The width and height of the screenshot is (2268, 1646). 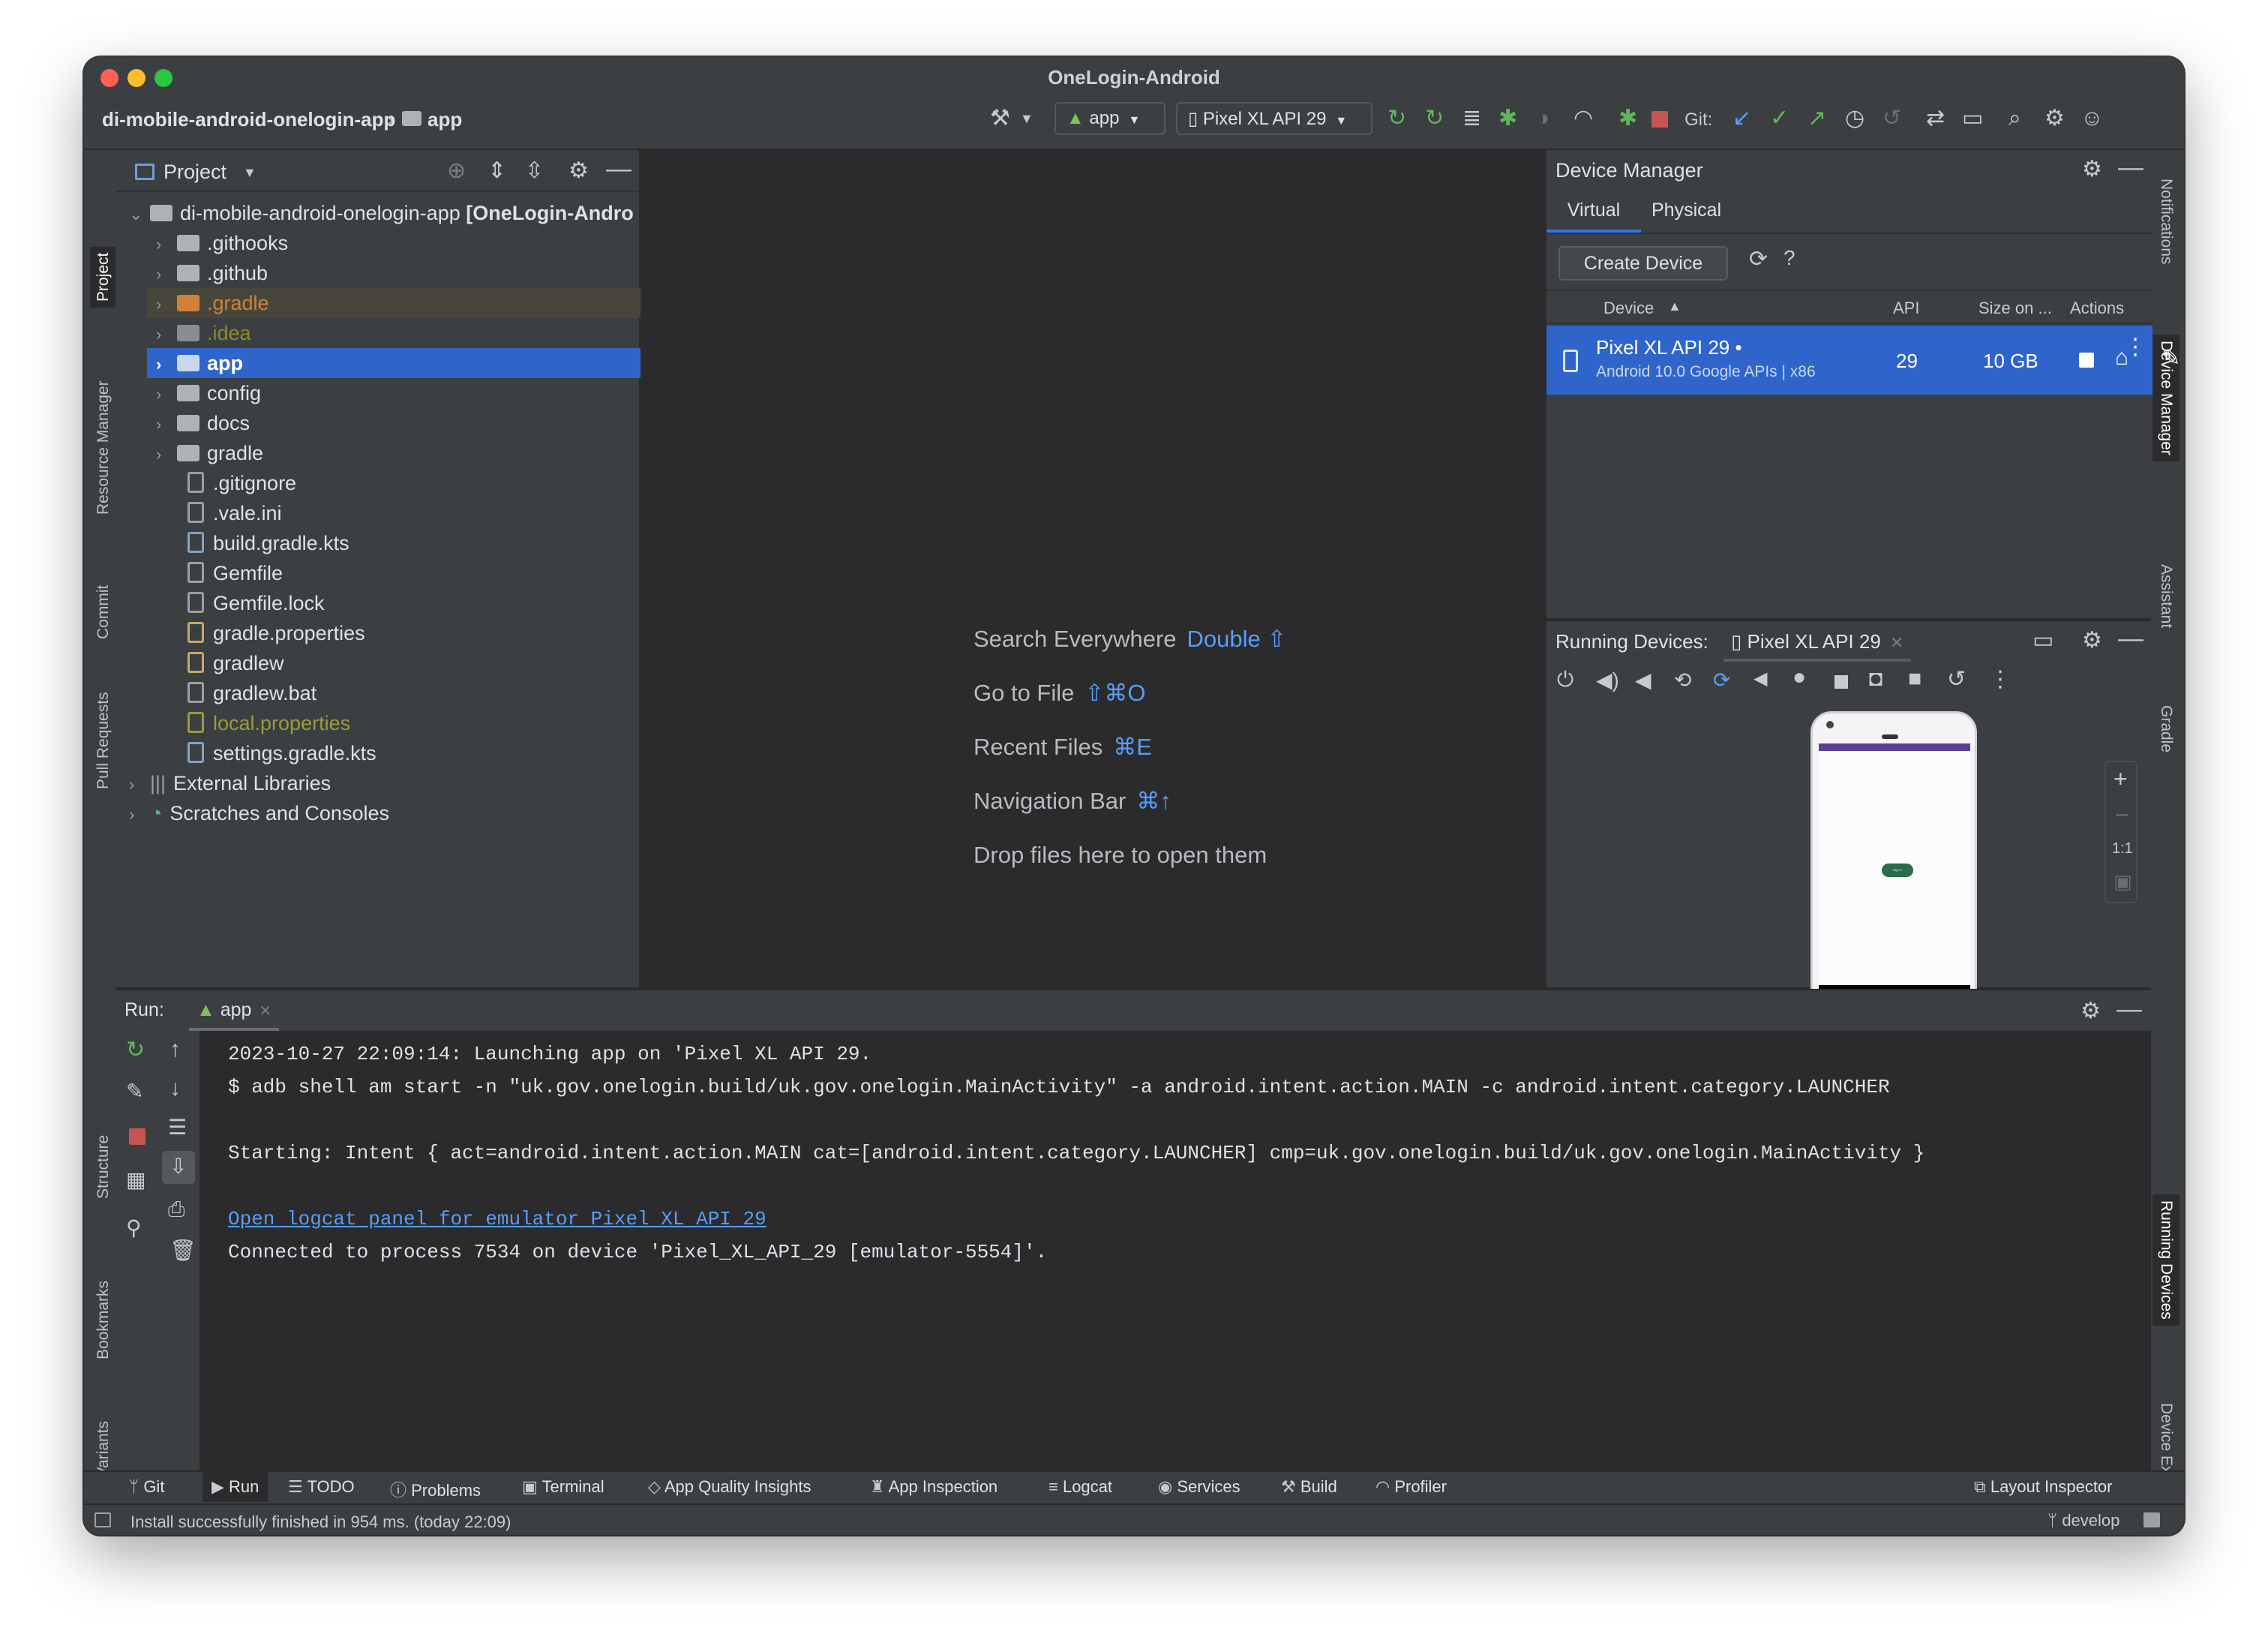 I want to click on apply-code-changes-icon: ≣, so click(x=1471, y=119).